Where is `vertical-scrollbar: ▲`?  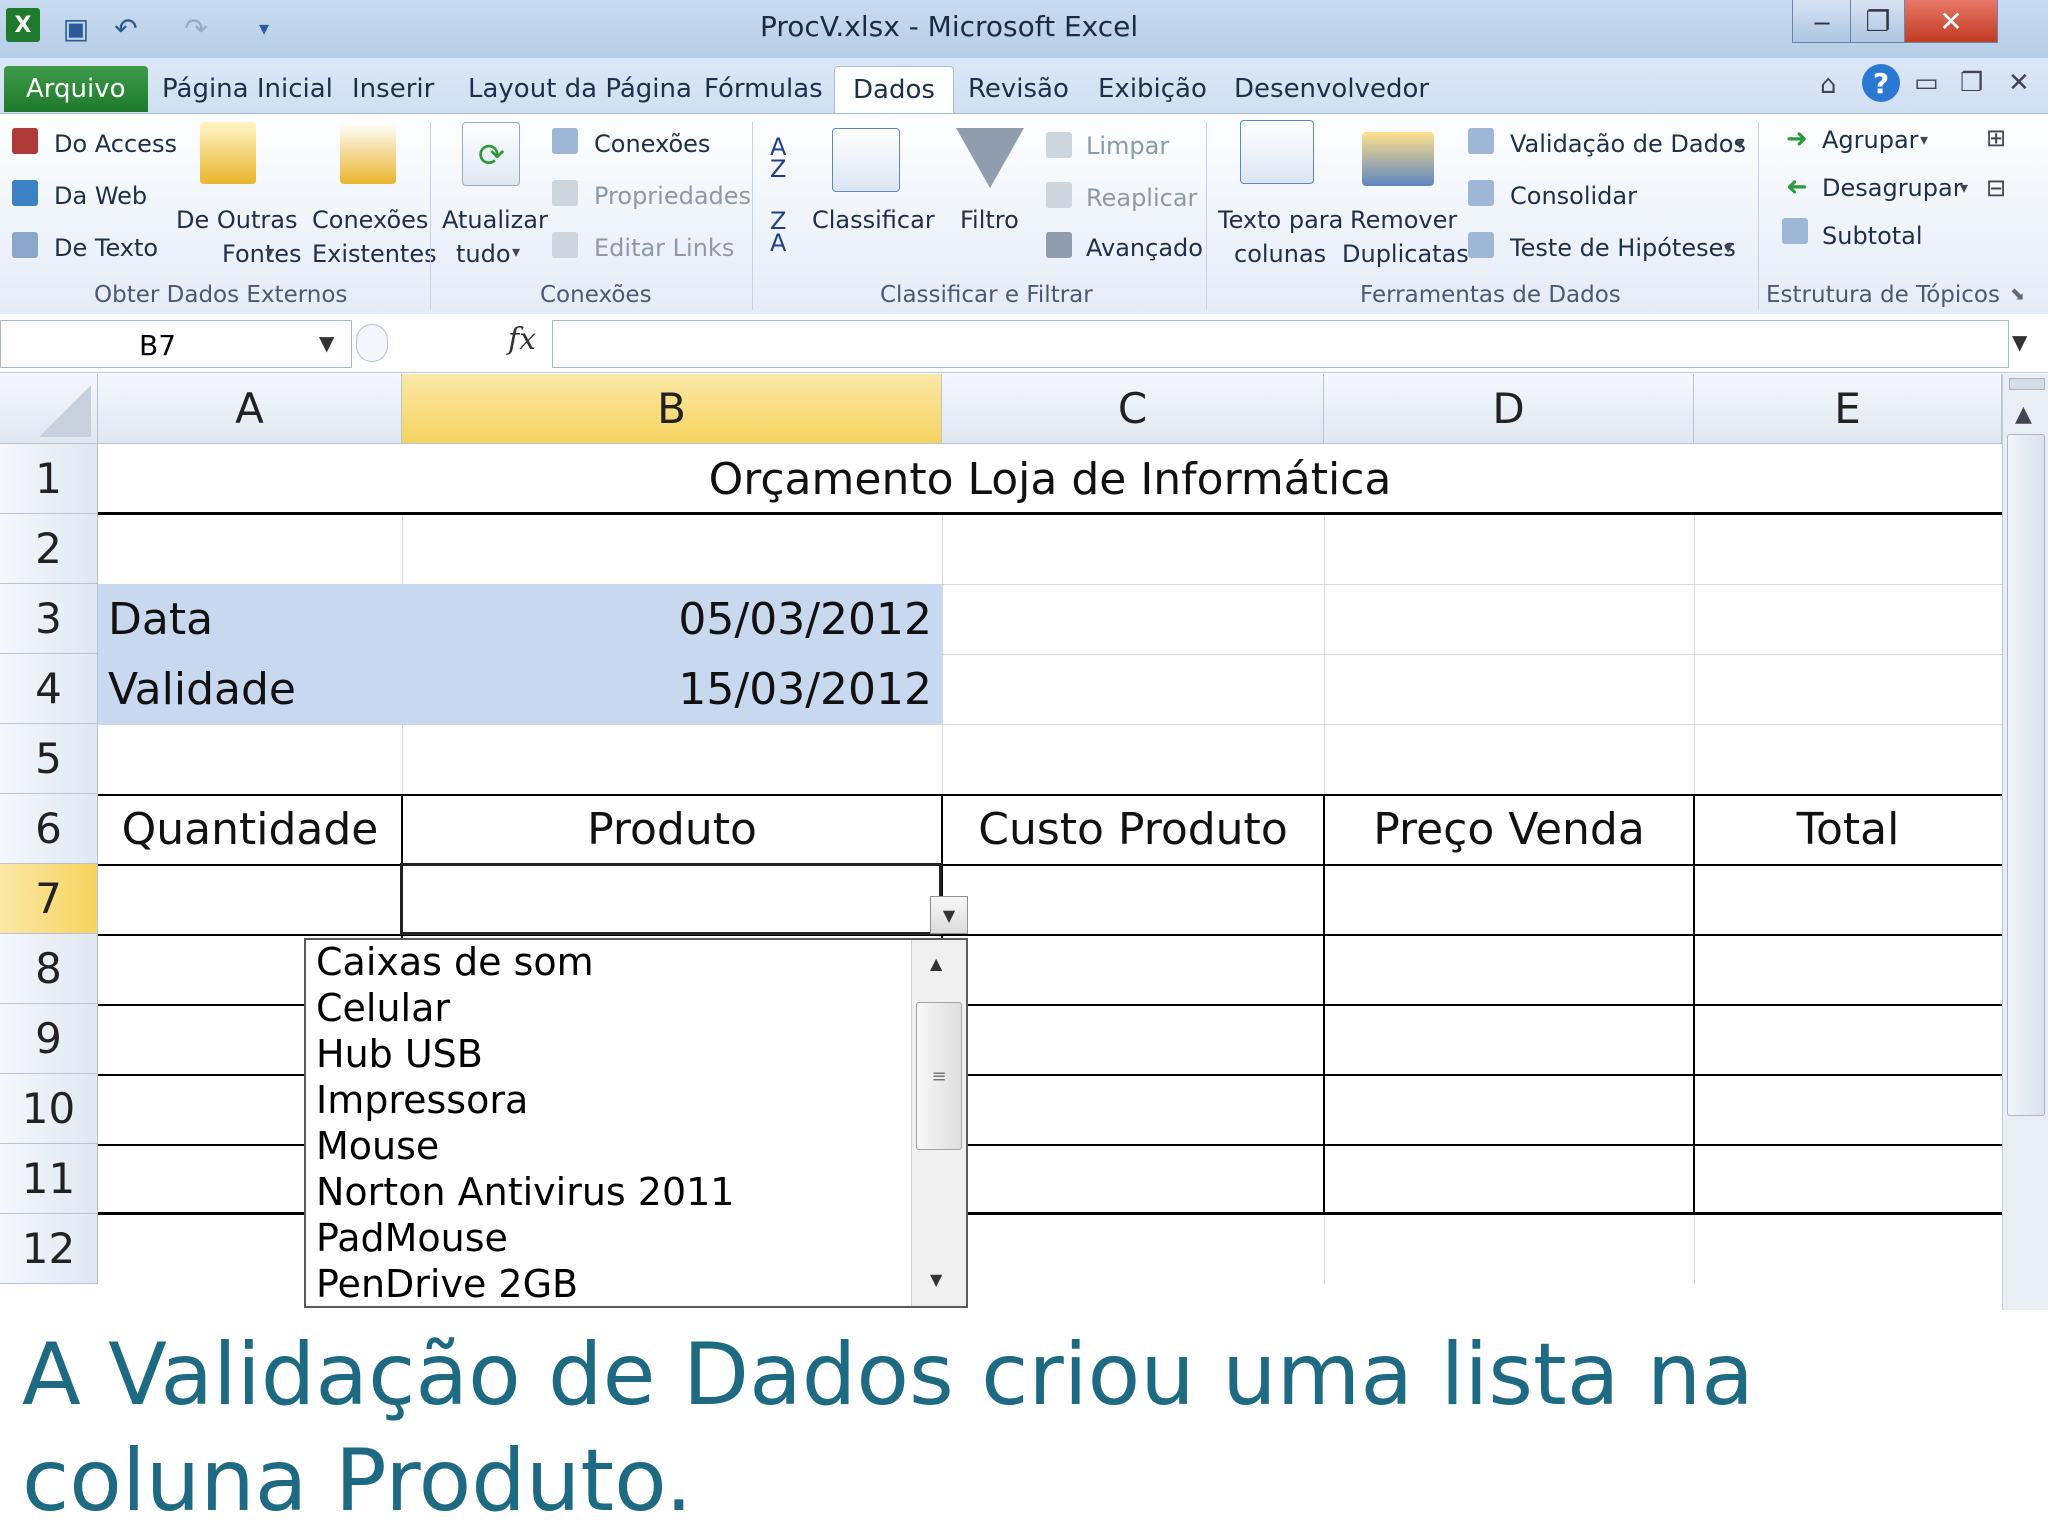
vertical-scrollbar: ▲ is located at coordinates (2025, 842).